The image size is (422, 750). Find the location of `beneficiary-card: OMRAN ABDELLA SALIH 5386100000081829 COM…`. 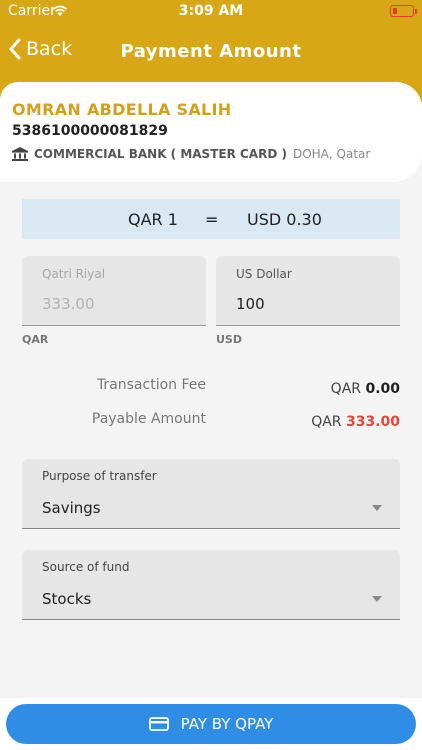

beneficiary-card: OMRAN ABDELLA SALIH 5386100000081829 COM… is located at coordinates (211, 132).